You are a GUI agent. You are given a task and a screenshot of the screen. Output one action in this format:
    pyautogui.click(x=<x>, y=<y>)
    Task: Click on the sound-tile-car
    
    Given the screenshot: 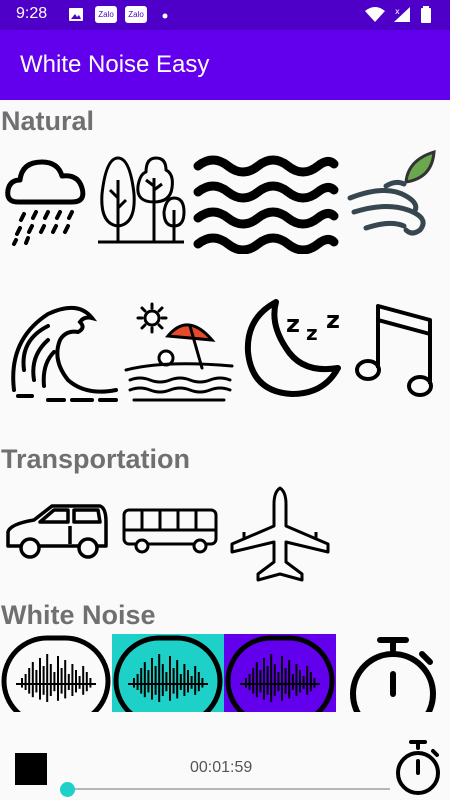 What is the action you would take?
    pyautogui.click(x=57, y=531)
    